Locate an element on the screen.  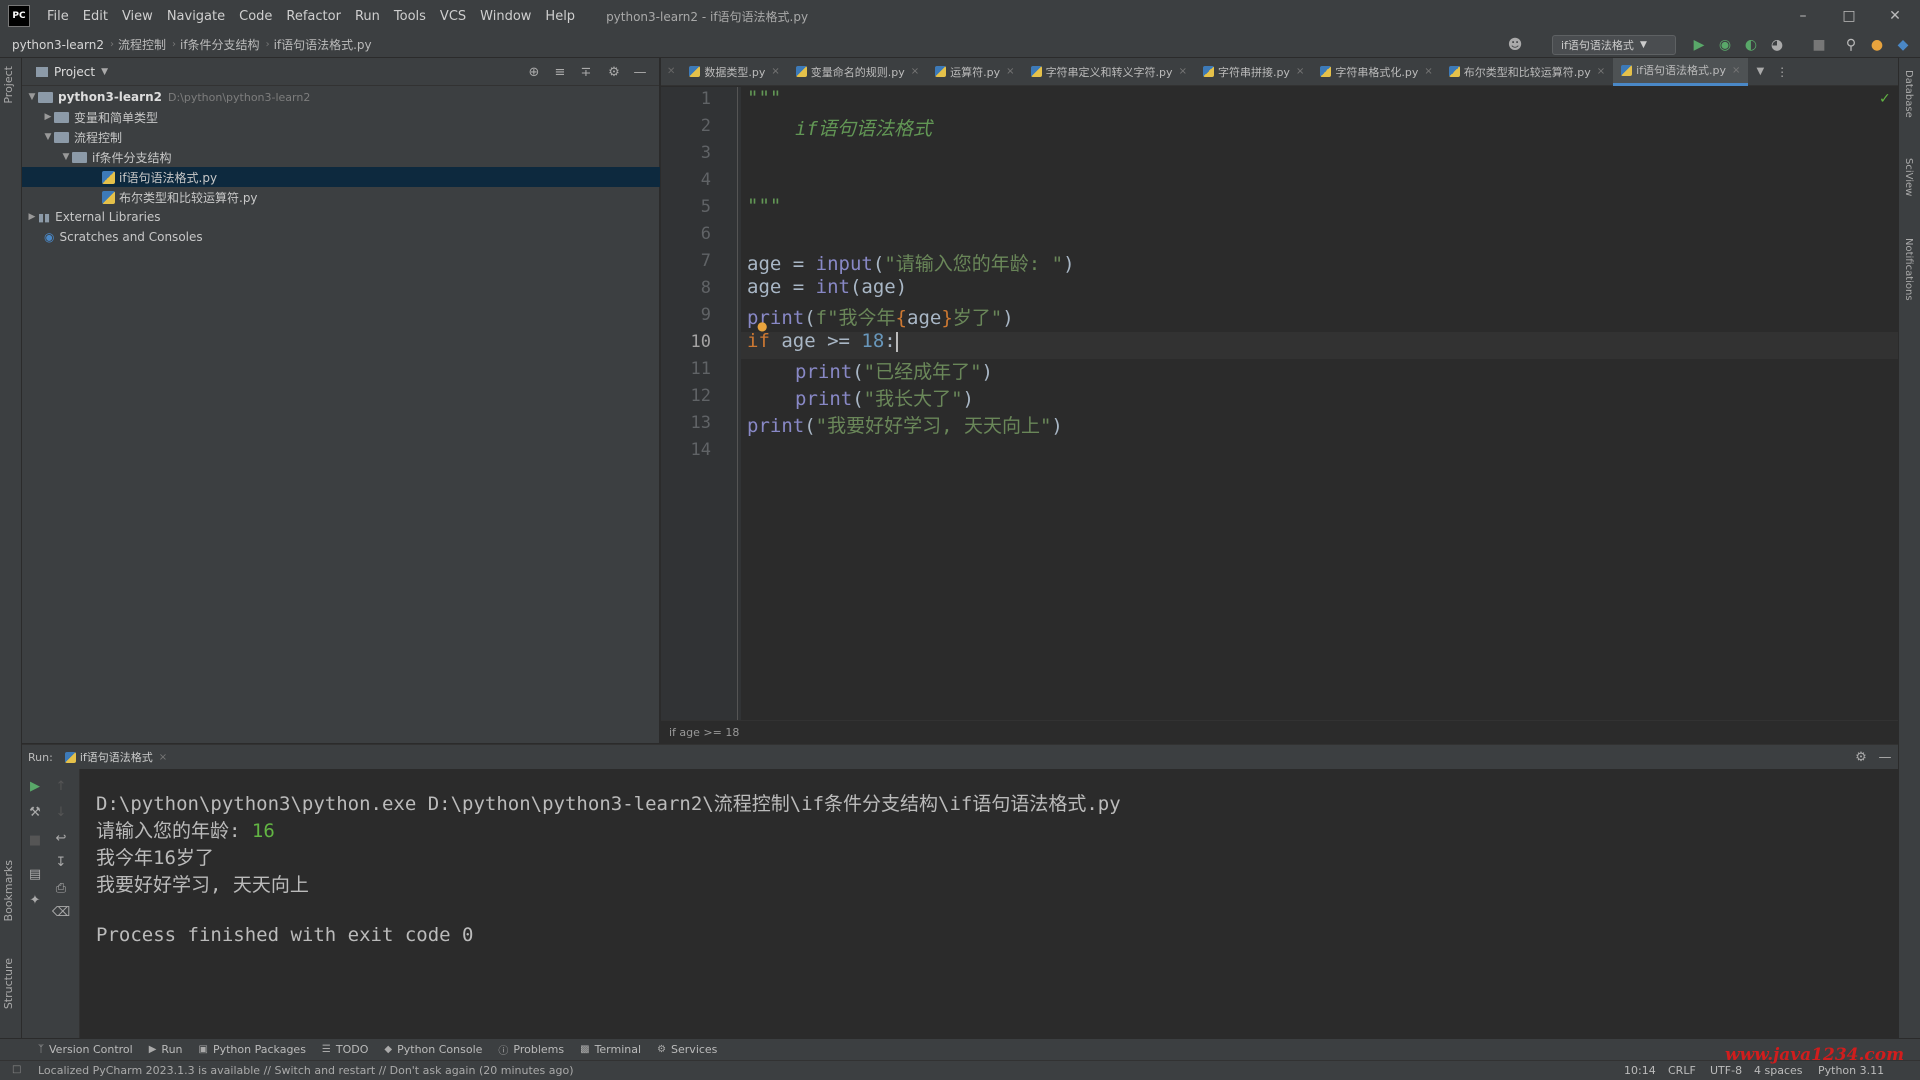
run-icon: ▶ is located at coordinates (1699, 45).